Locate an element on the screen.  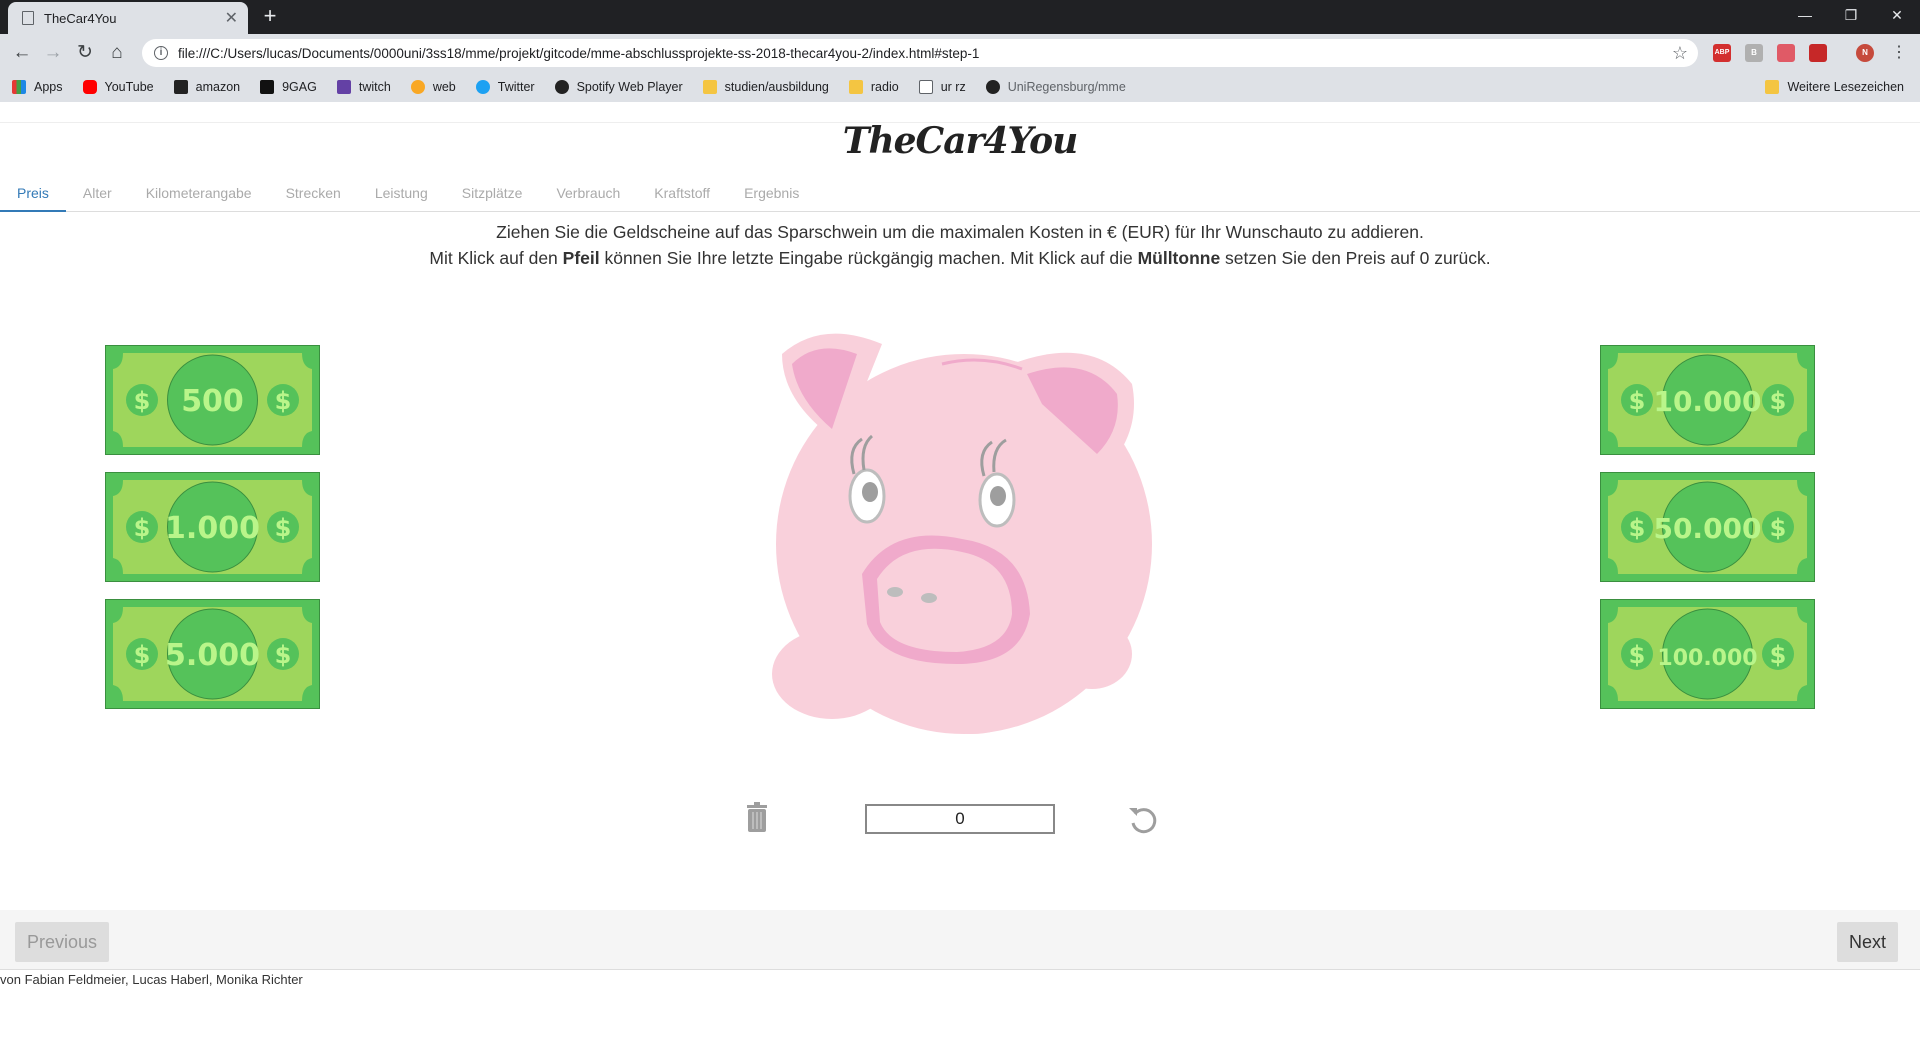
price-sum-field: 0 is located at coordinates (960, 819).